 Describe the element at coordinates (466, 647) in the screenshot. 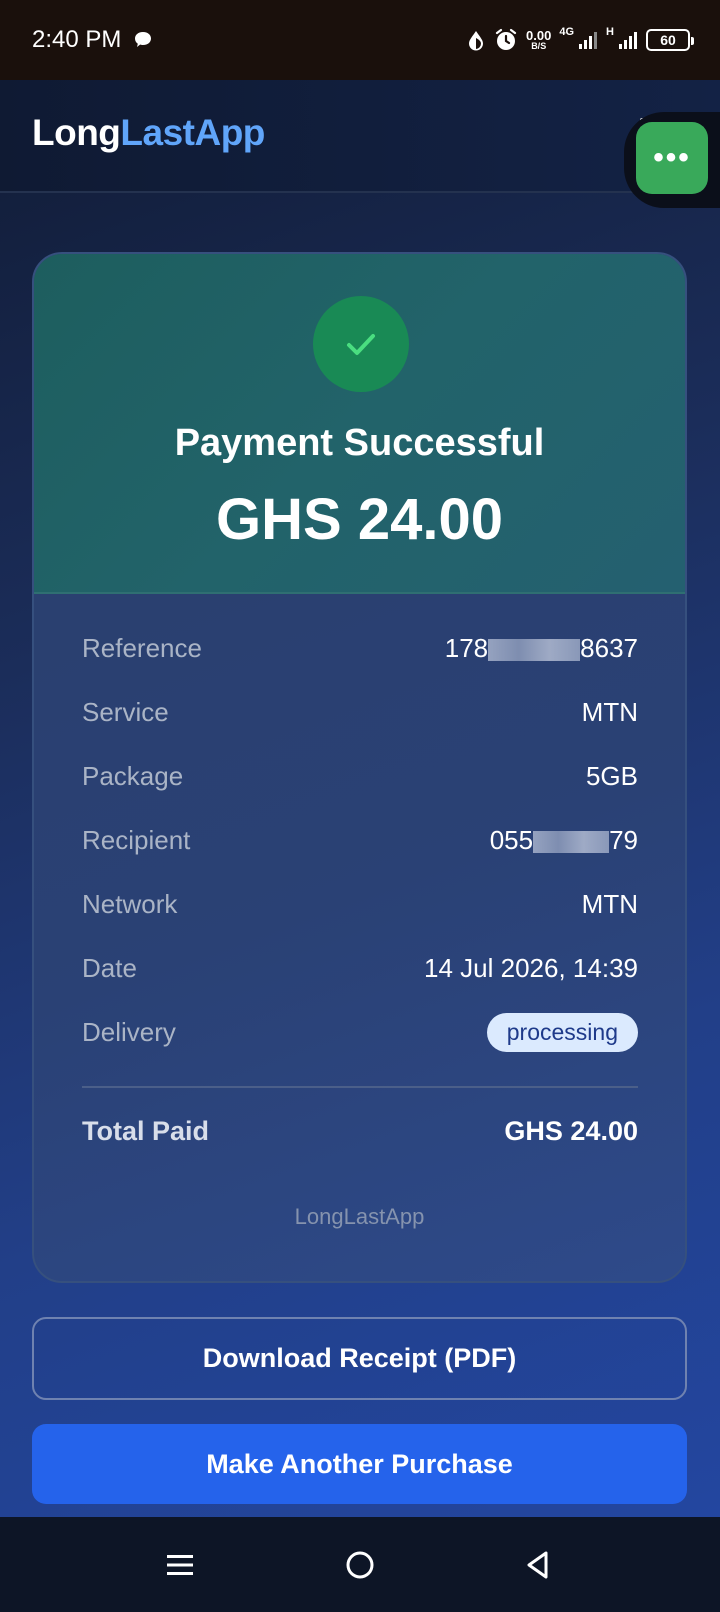

I see `reference-value-start: 178` at that location.